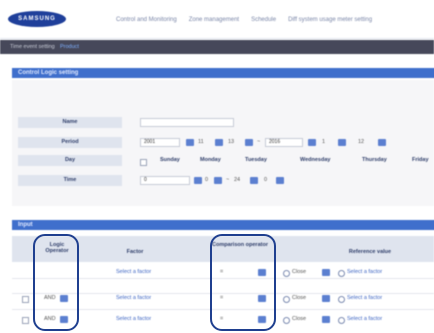 This screenshot has height=333, width=434. Describe the element at coordinates (187, 122) in the screenshot. I see `name-input` at that location.